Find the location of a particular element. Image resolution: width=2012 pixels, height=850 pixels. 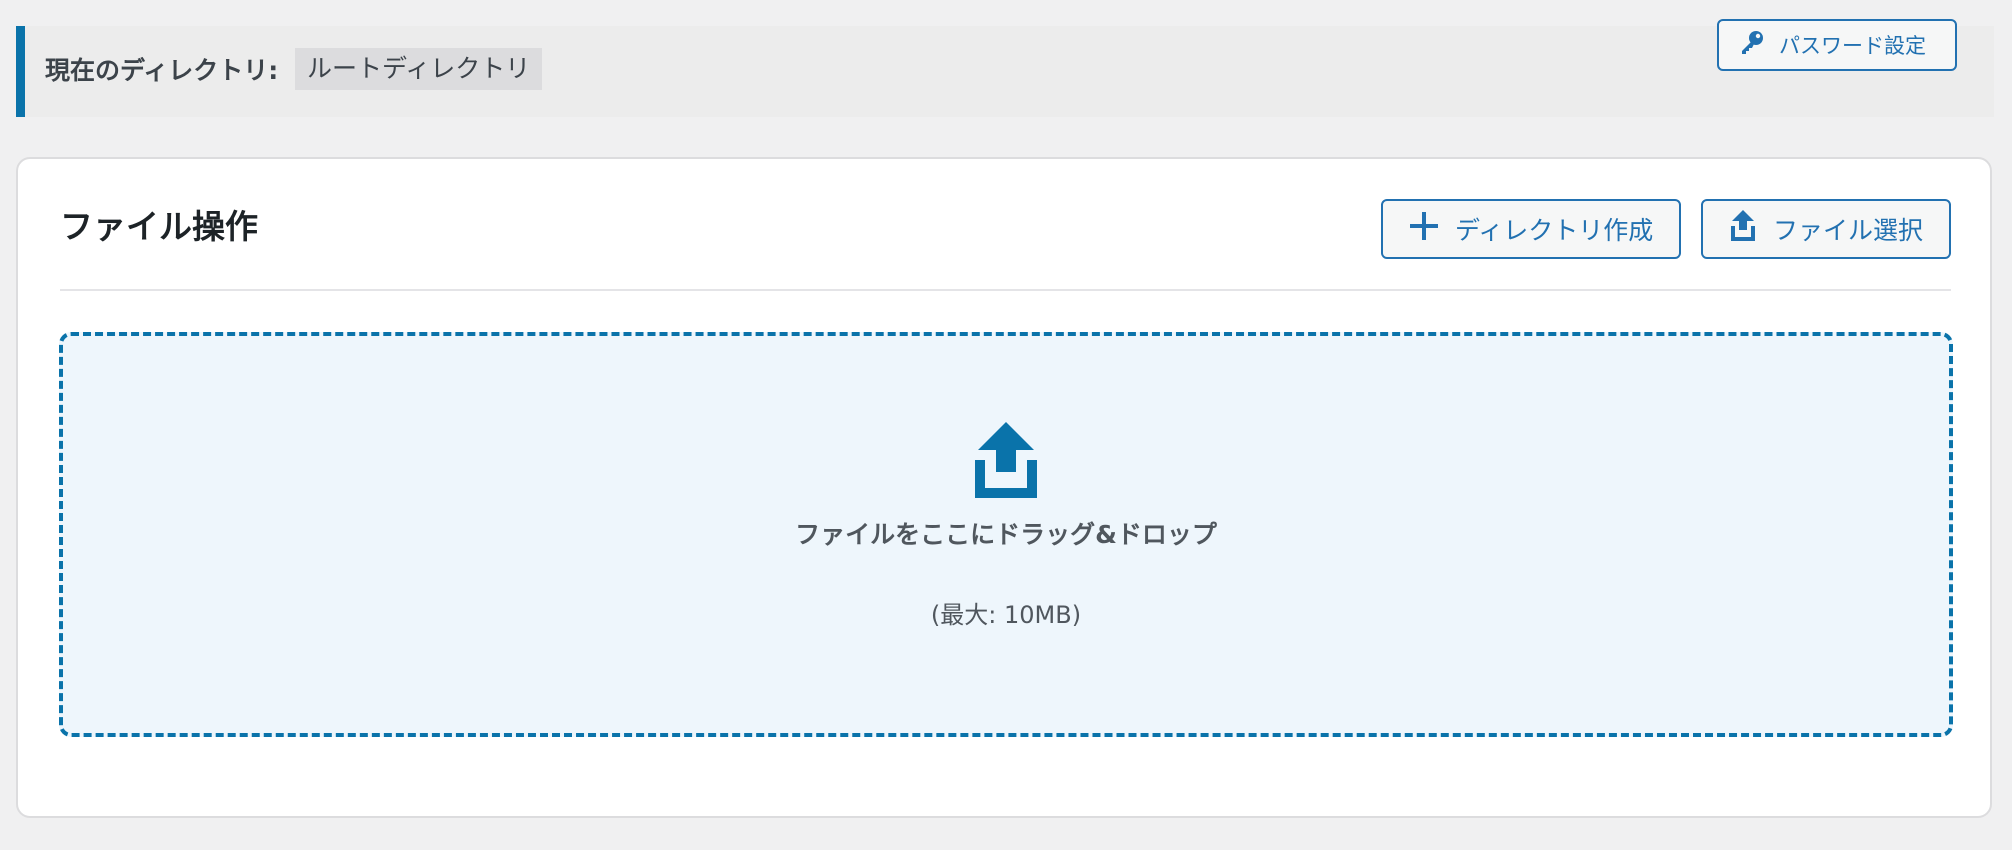

select-file-label: ファイル選択 is located at coordinates (1848, 230).